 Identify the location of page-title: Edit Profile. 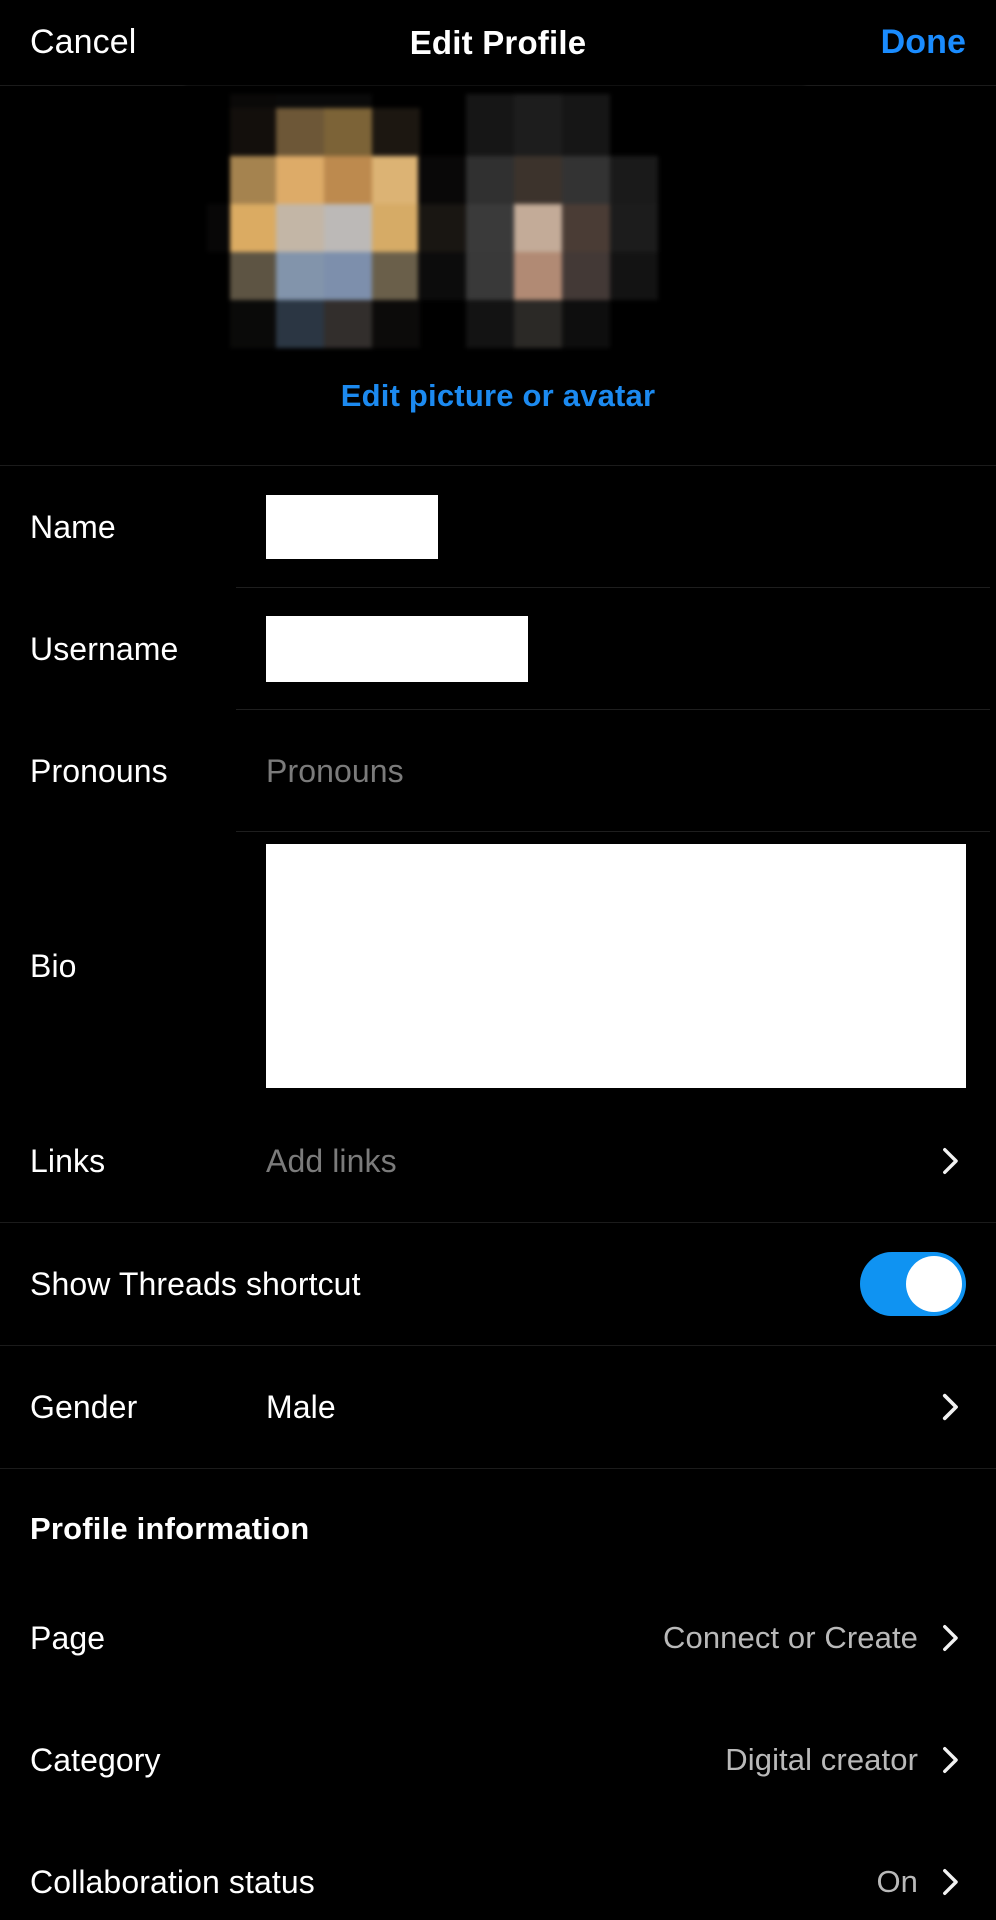
(498, 42).